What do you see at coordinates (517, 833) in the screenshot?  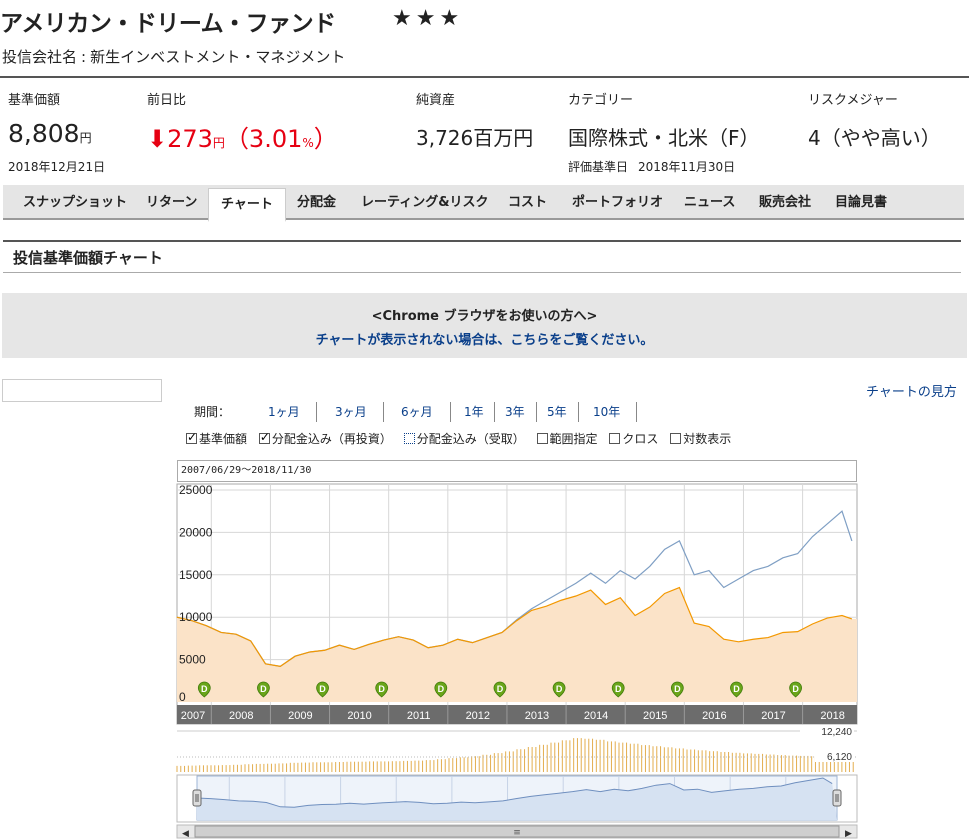 I see `scrollbar-grip-icon: ≡` at bounding box center [517, 833].